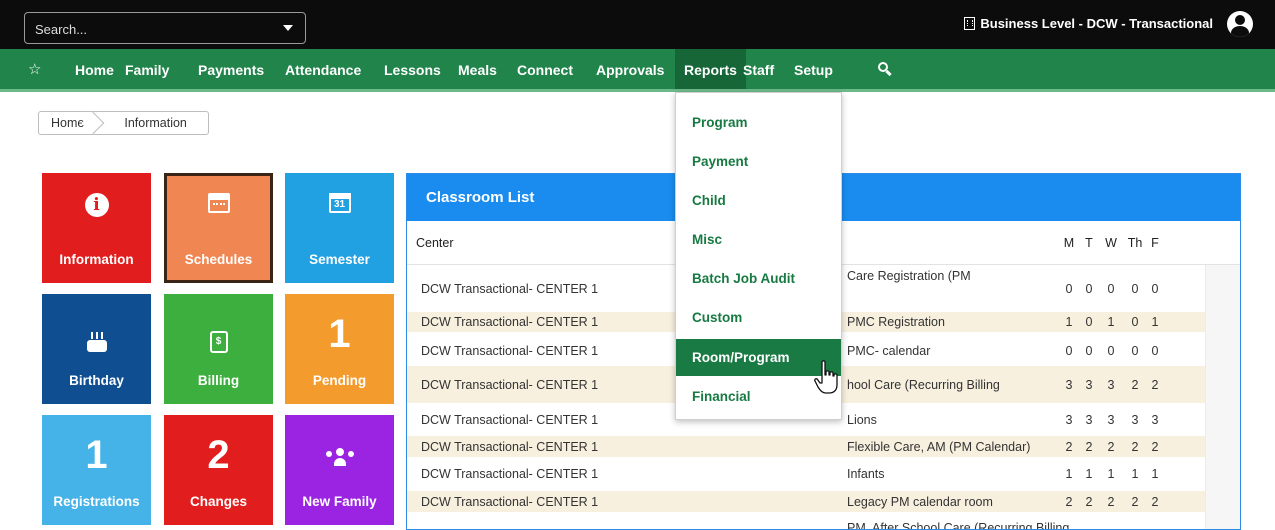  I want to click on cell-room: PMC Registration, so click(896, 322).